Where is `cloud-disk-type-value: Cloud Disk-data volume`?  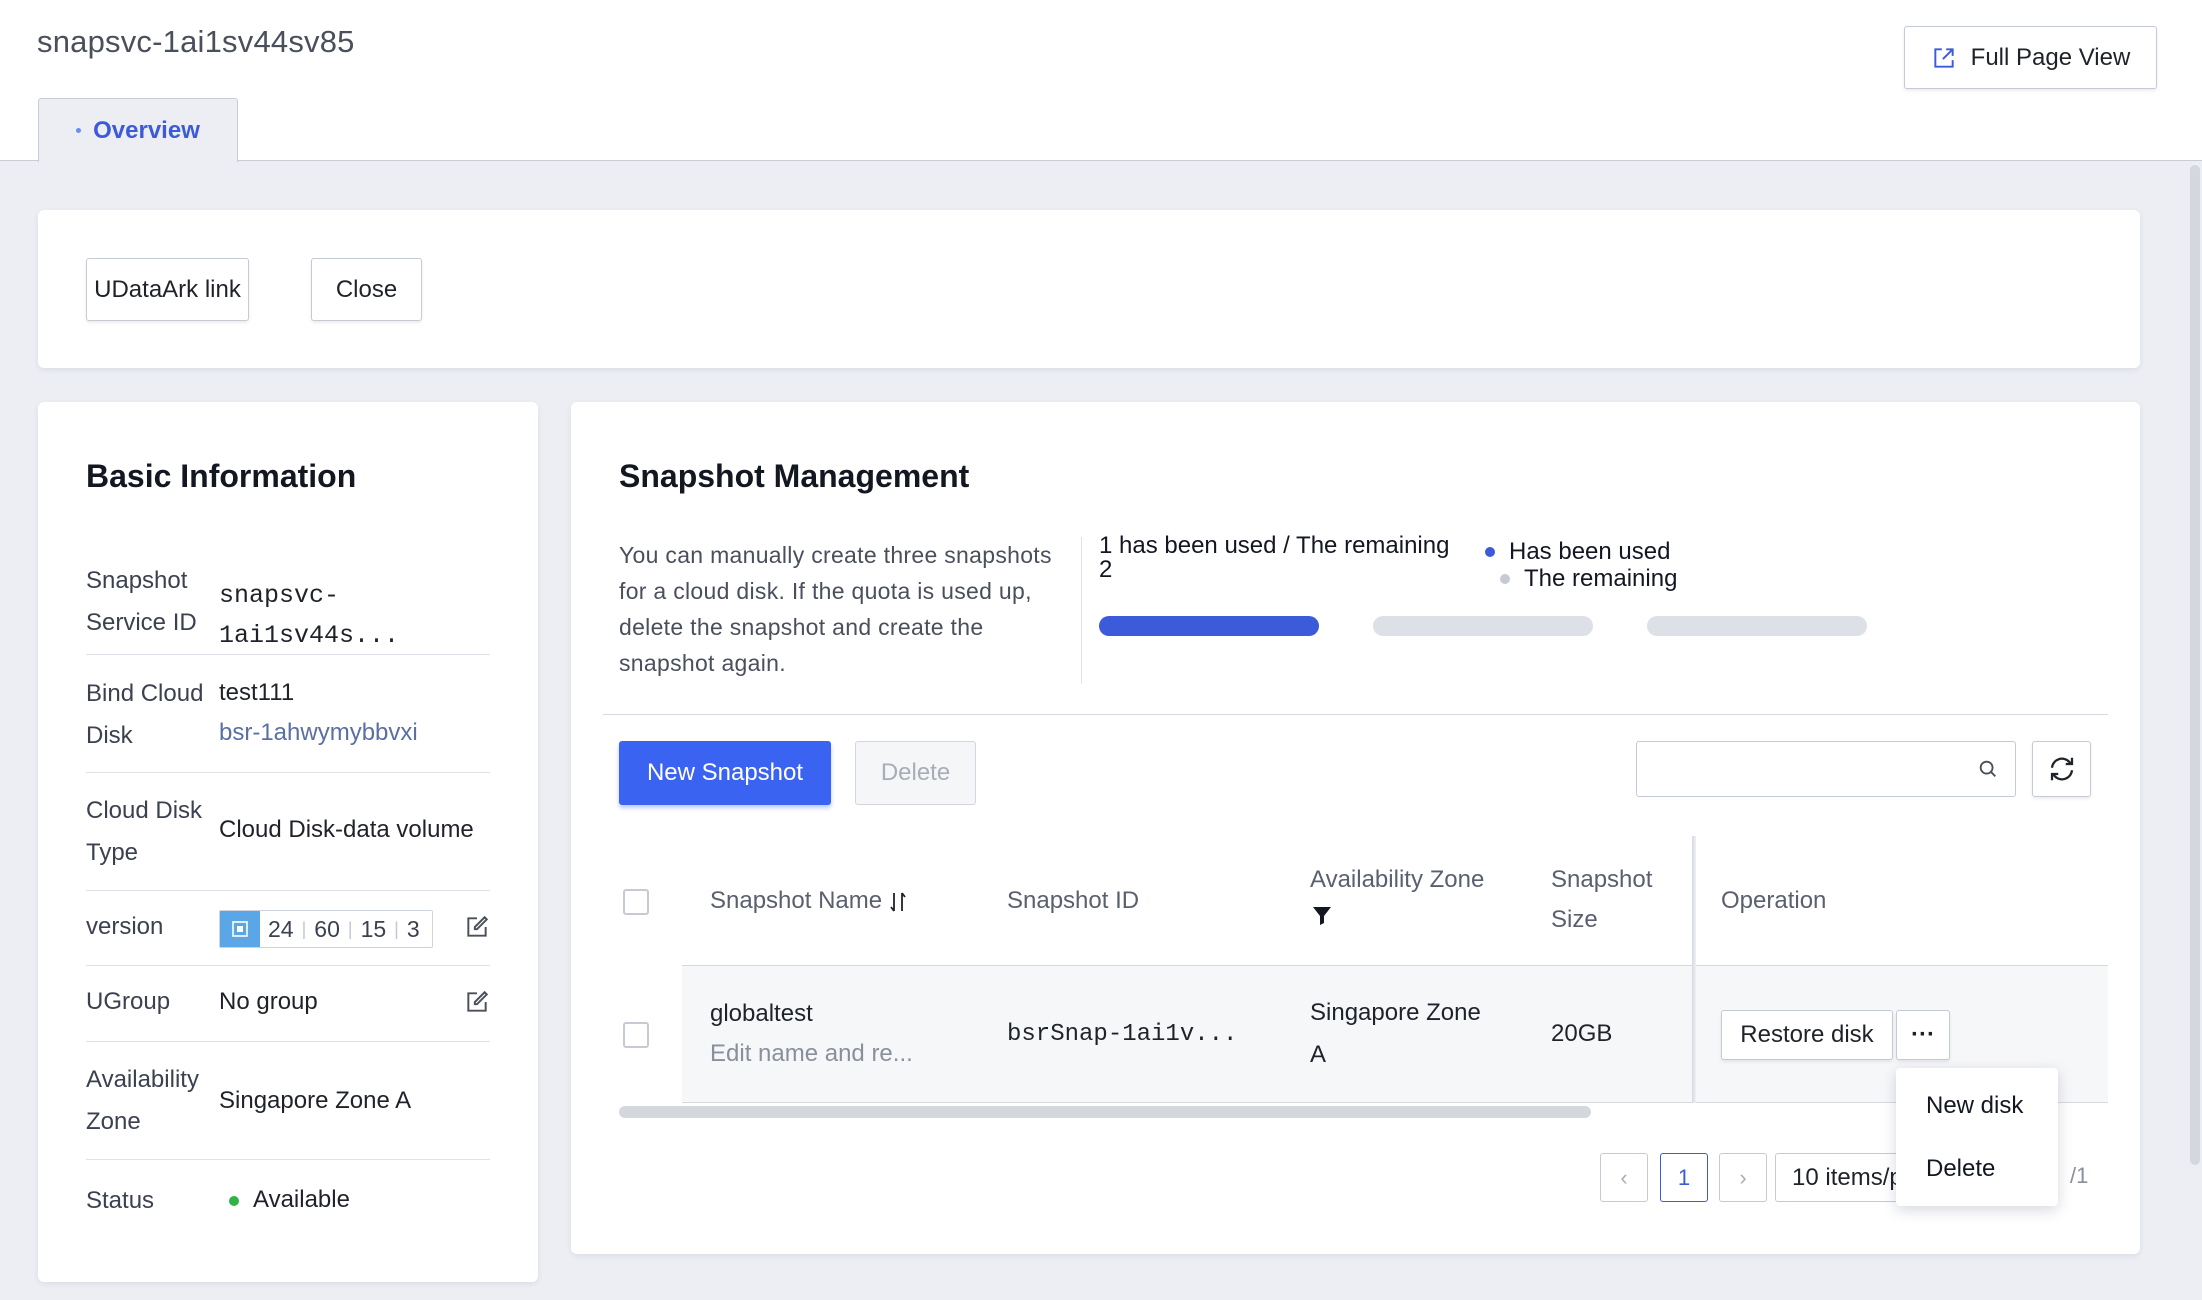 cloud-disk-type-value: Cloud Disk-data volume is located at coordinates (346, 829).